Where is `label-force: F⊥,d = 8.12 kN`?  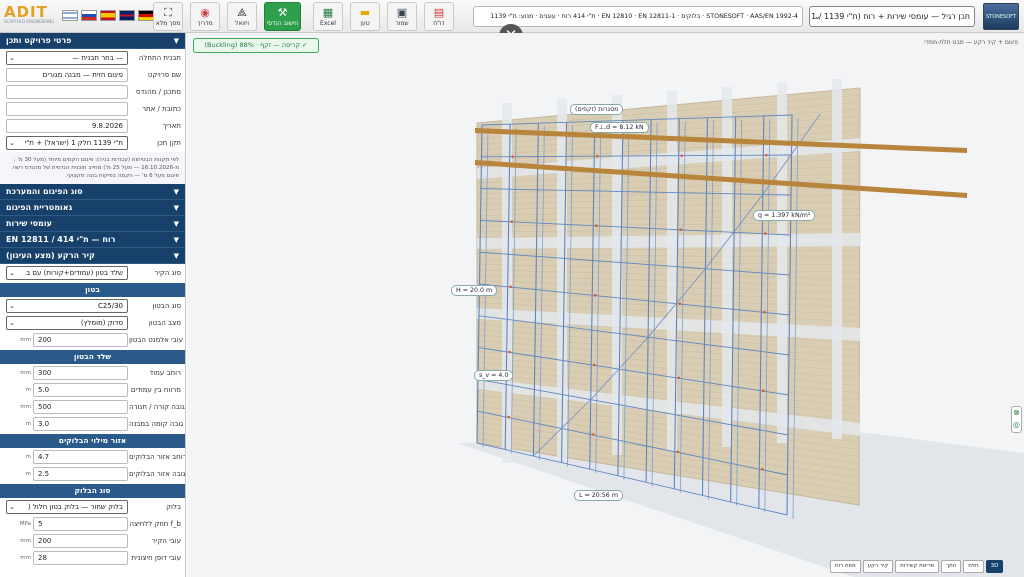 label-force: F⊥,d = 8.12 kN is located at coordinates (619, 127).